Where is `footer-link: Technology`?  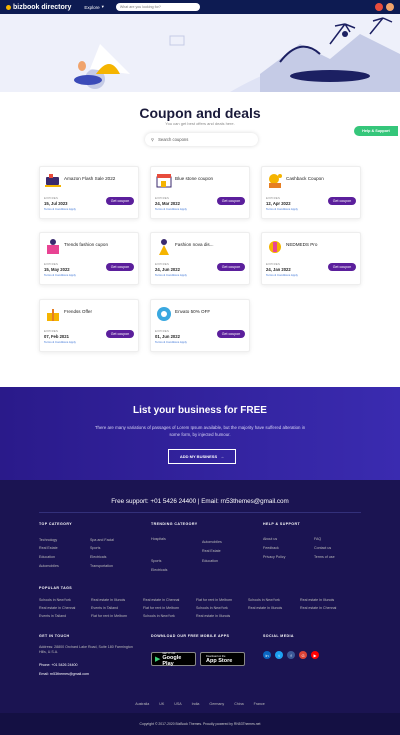 footer-link: Technology is located at coordinates (48, 540).